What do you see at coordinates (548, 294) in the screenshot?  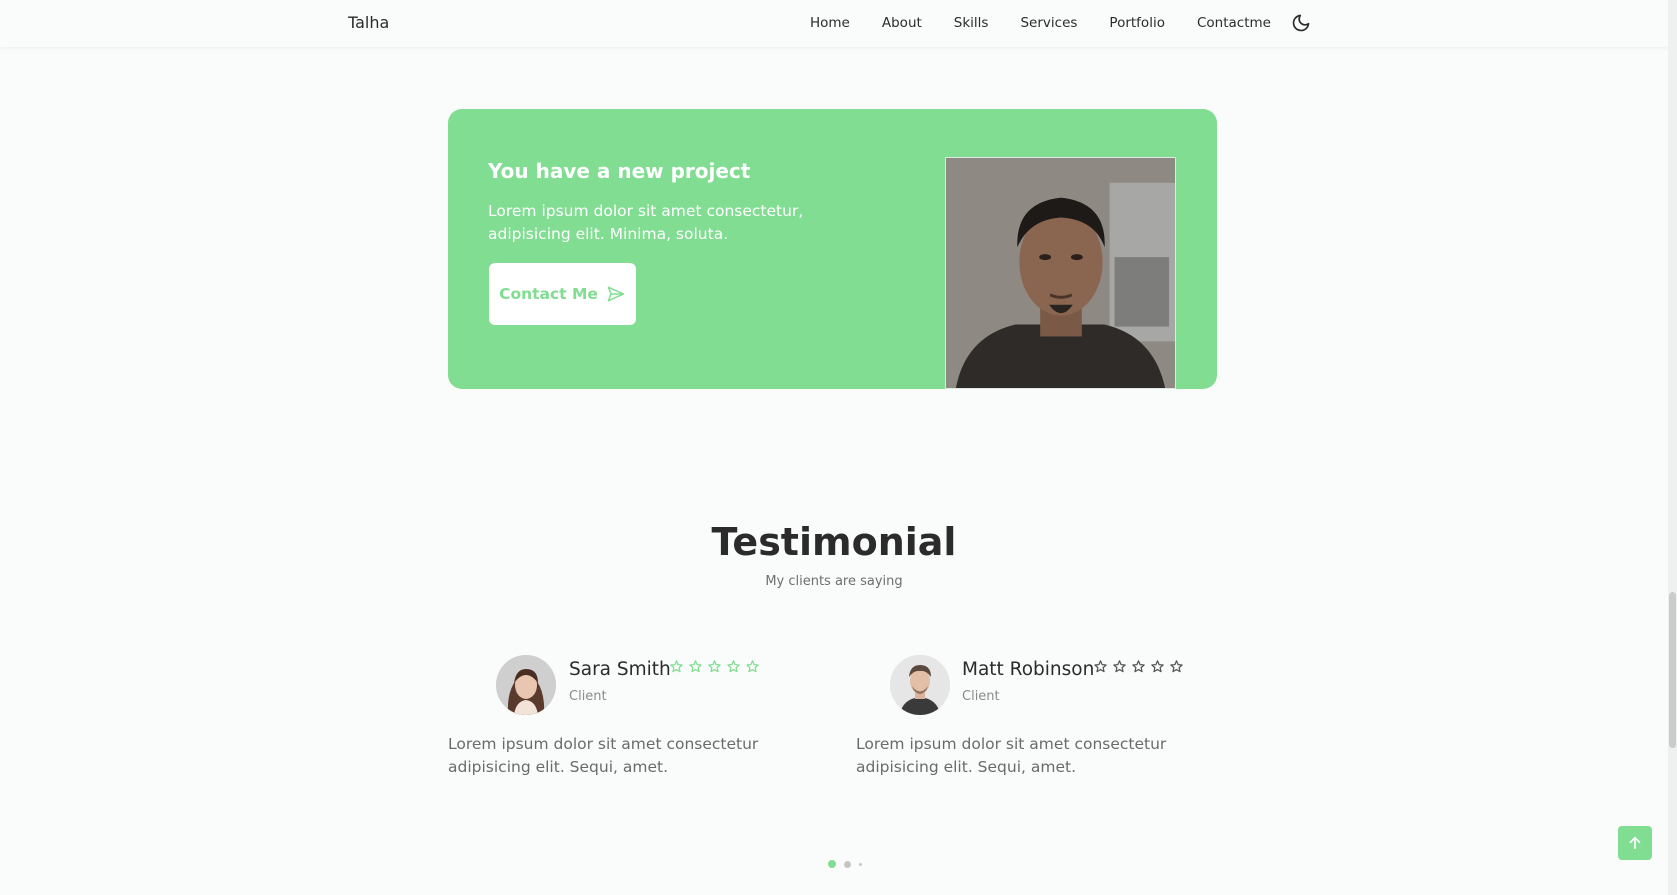 I see `contact-me-label: Contact Me` at bounding box center [548, 294].